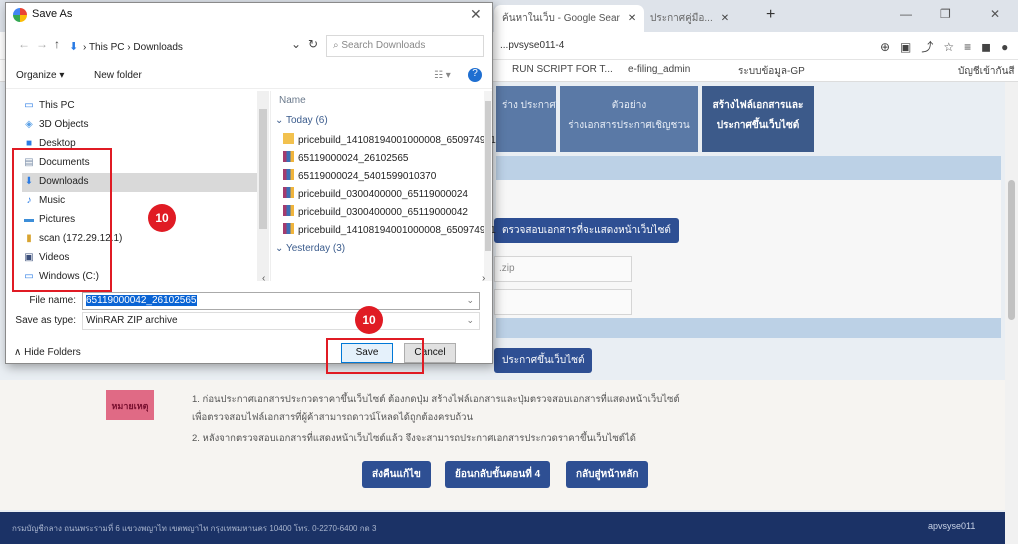  I want to click on chrome-icon, so click(20, 15).